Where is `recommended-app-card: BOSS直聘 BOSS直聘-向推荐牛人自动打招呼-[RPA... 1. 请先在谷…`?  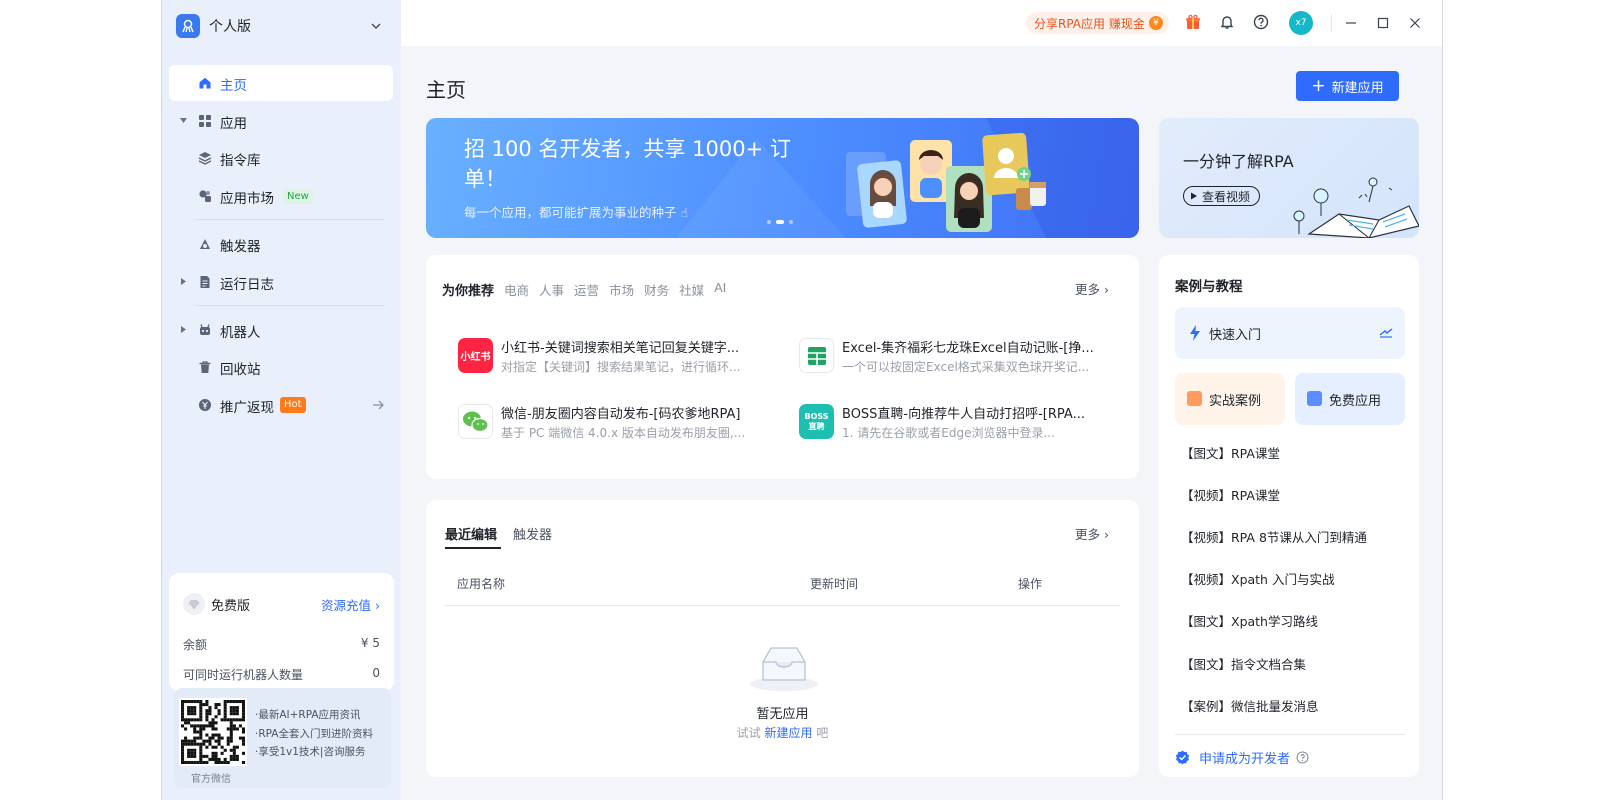 recommended-app-card: BOSS直聘 BOSS直聘-向推荐牛人自动打招呼-[RPA... 1. 请先在谷… is located at coordinates (959, 422).